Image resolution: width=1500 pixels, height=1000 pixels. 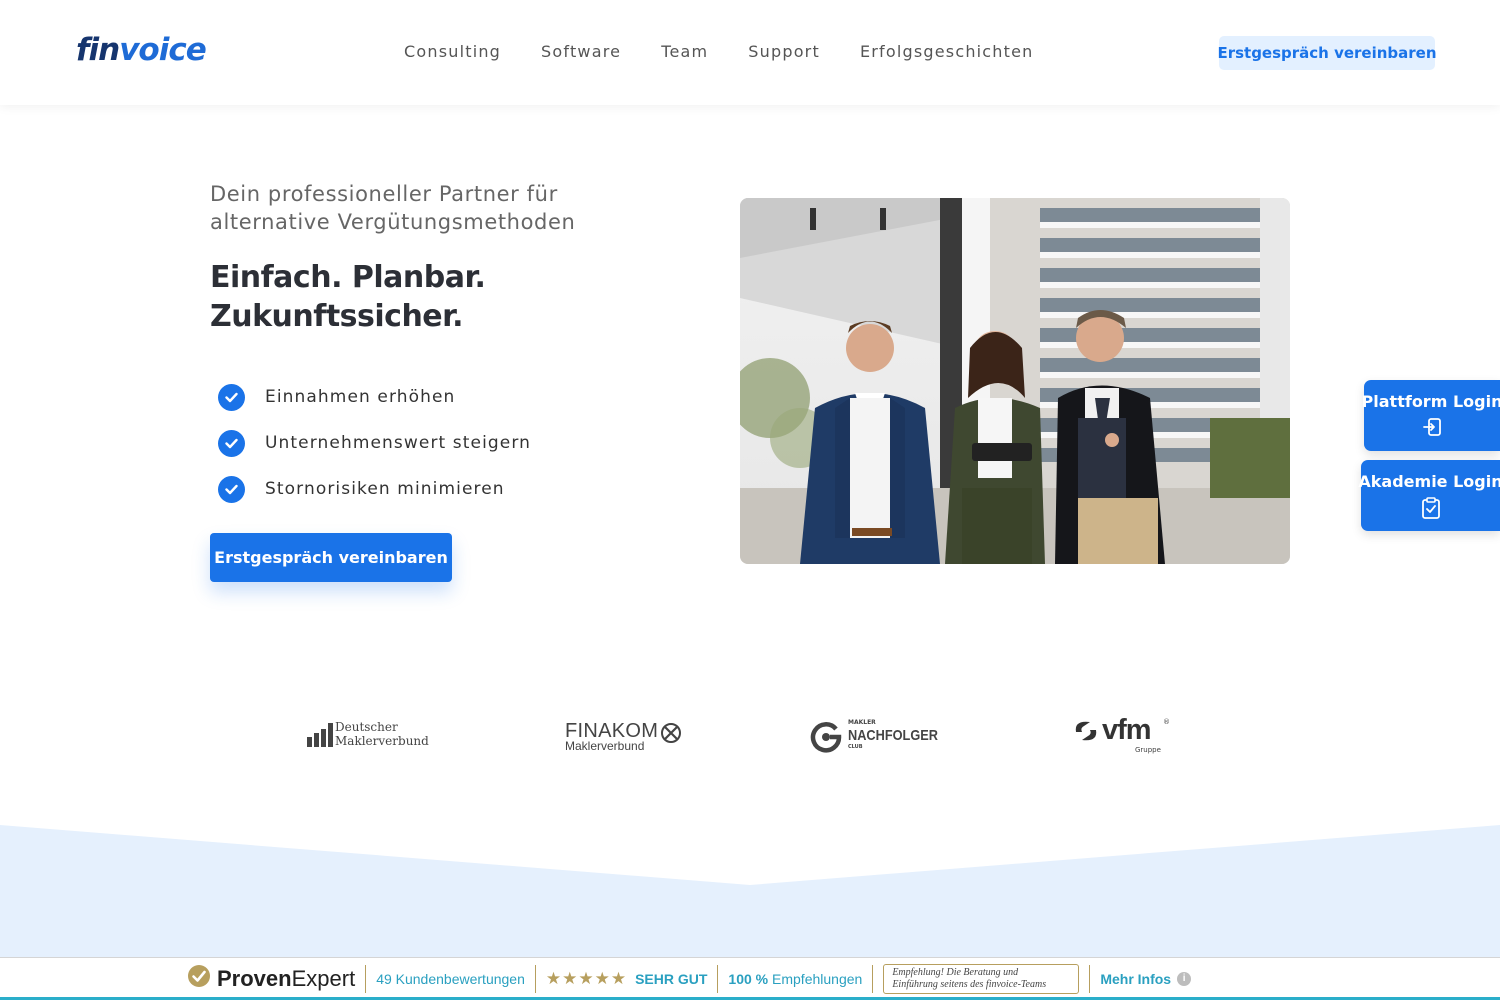 What do you see at coordinates (855, 747) in the screenshot?
I see `nachfolger-bottom: CLUB` at bounding box center [855, 747].